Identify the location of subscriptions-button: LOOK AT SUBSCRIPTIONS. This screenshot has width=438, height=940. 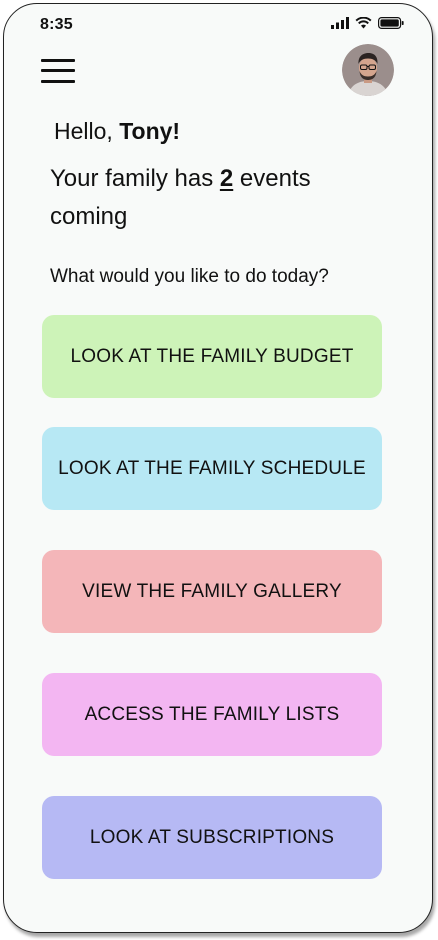
(212, 837).